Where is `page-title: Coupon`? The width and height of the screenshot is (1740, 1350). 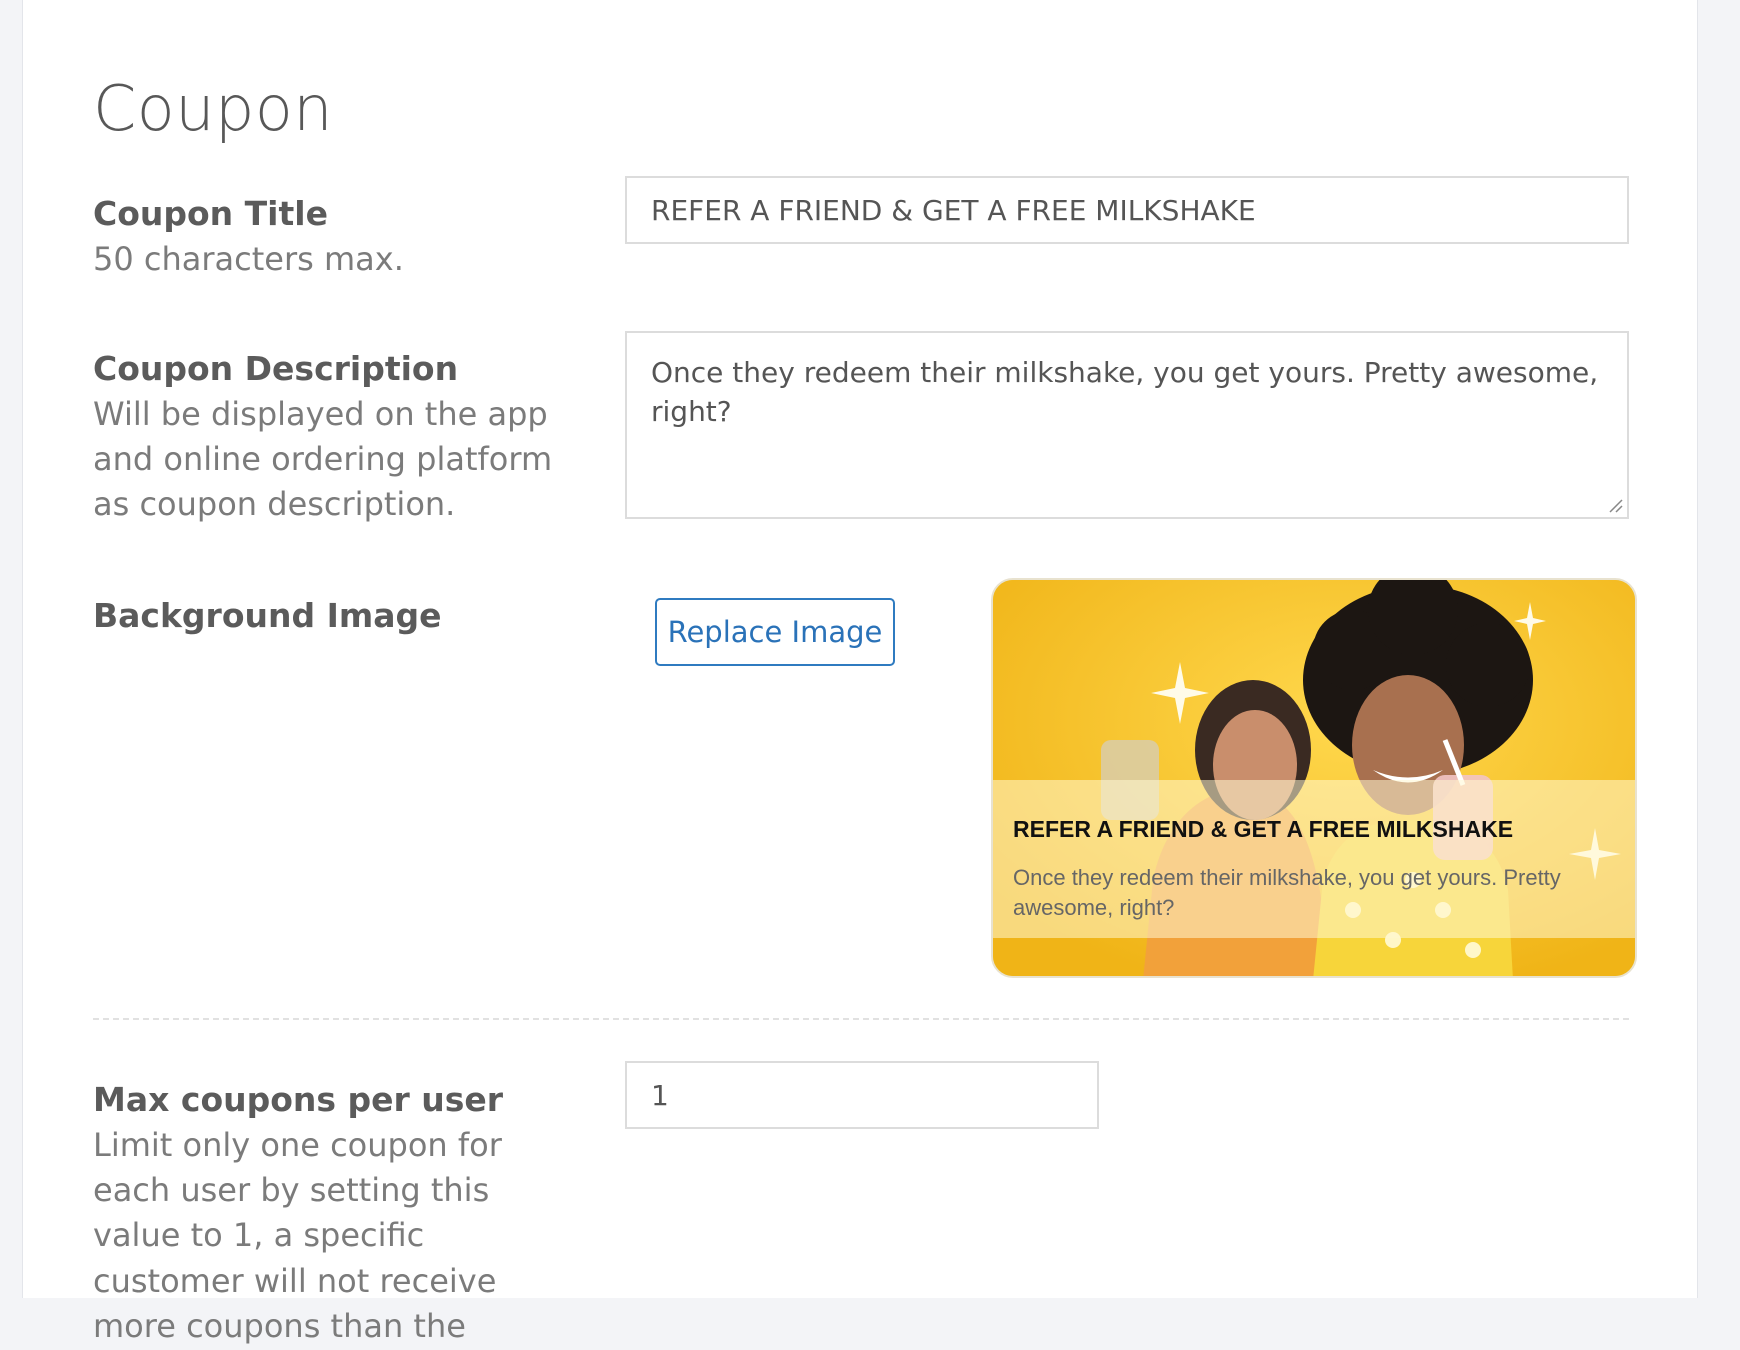 page-title: Coupon is located at coordinates (213, 108).